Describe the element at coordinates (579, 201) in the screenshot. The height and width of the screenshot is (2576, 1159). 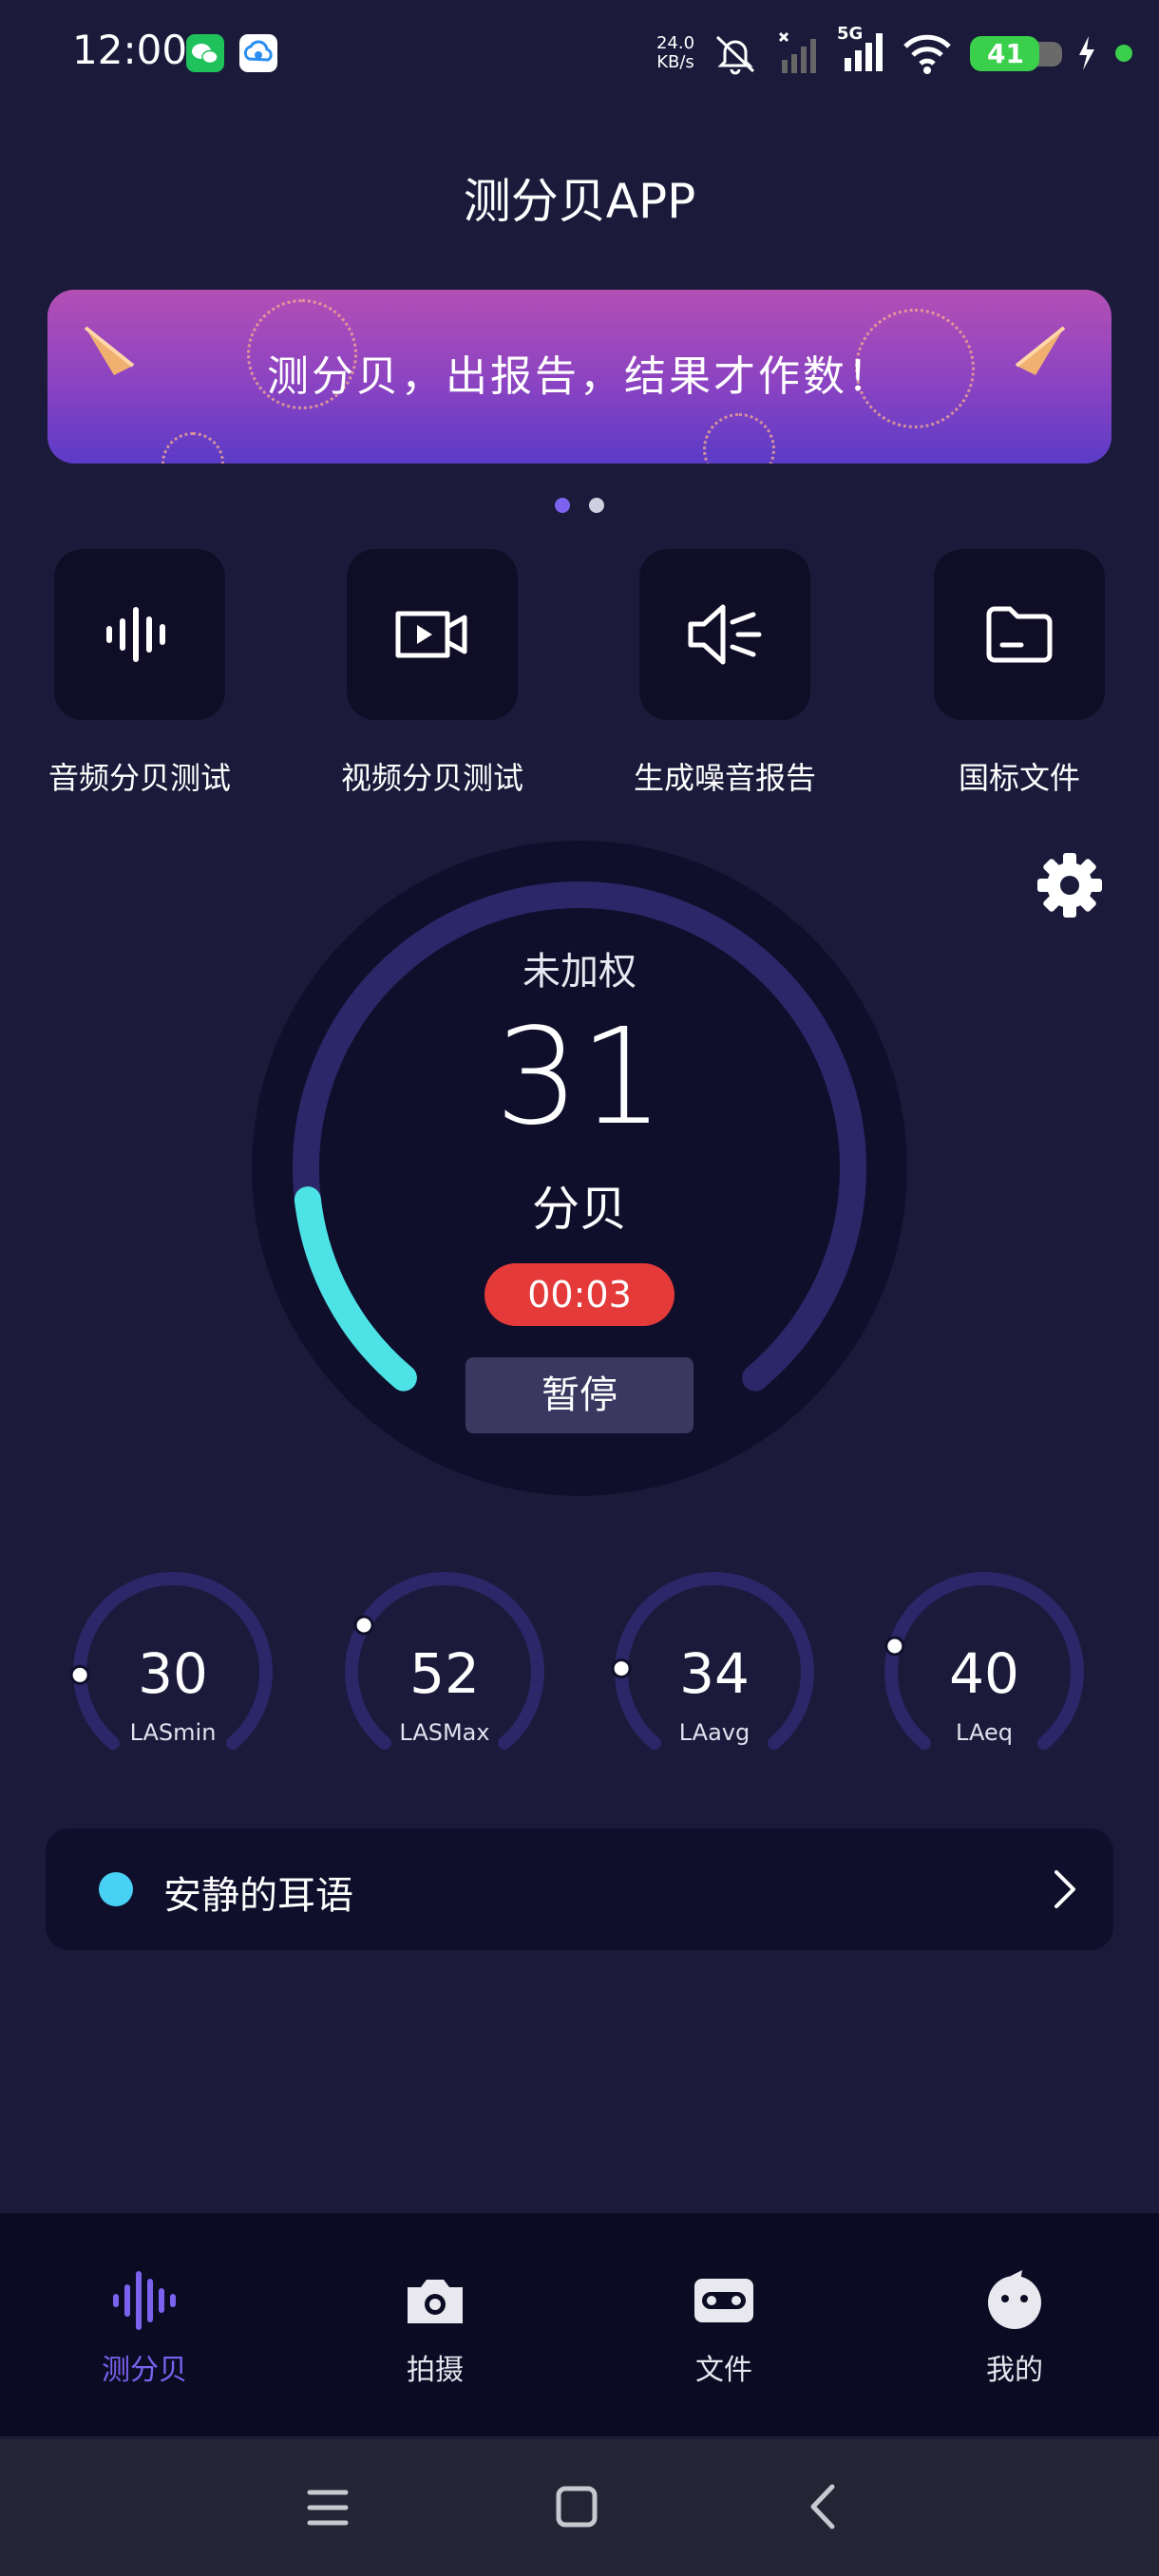
I see `page-title: 测分贝APP` at that location.